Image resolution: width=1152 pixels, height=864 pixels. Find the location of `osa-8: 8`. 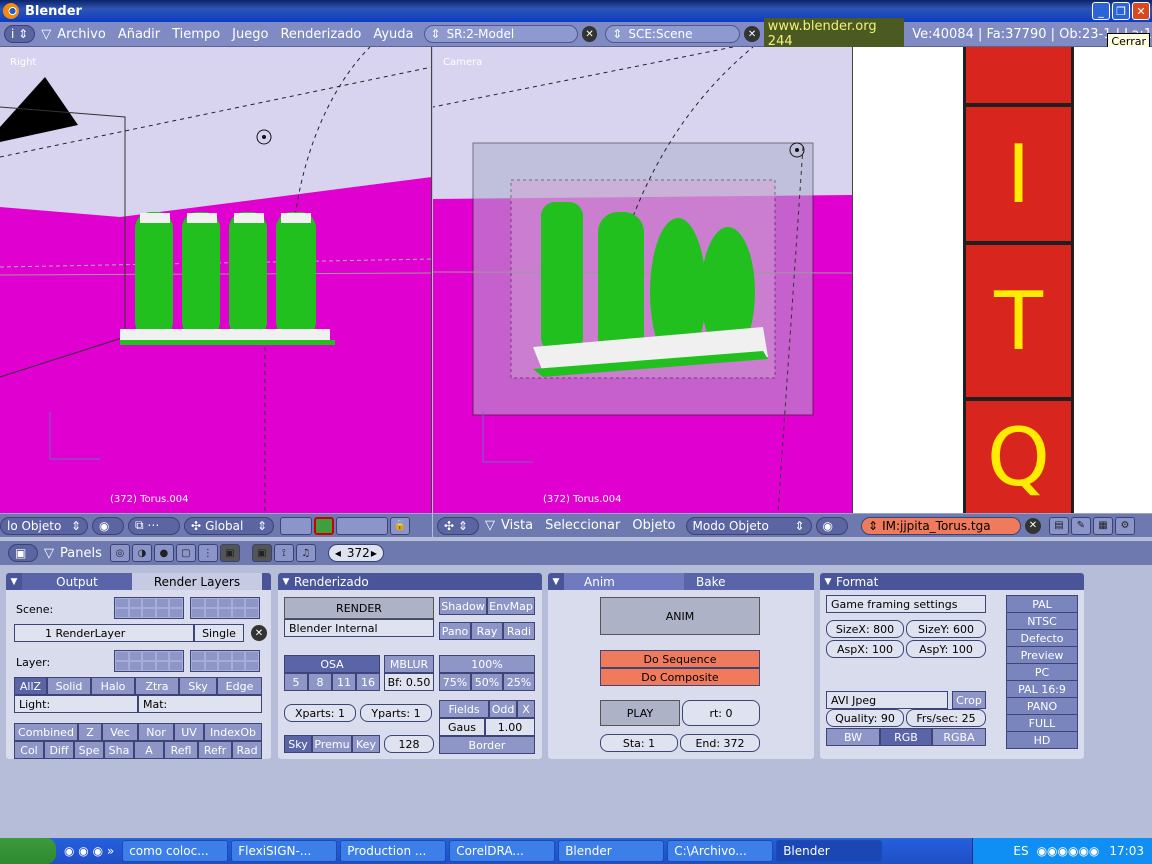

osa-8: 8 is located at coordinates (320, 682).